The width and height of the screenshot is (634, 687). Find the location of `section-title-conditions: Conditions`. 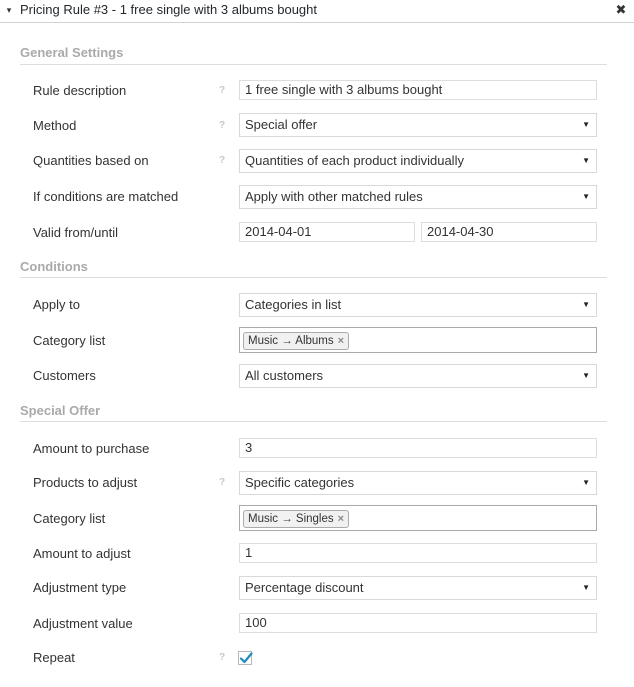

section-title-conditions: Conditions is located at coordinates (54, 266).